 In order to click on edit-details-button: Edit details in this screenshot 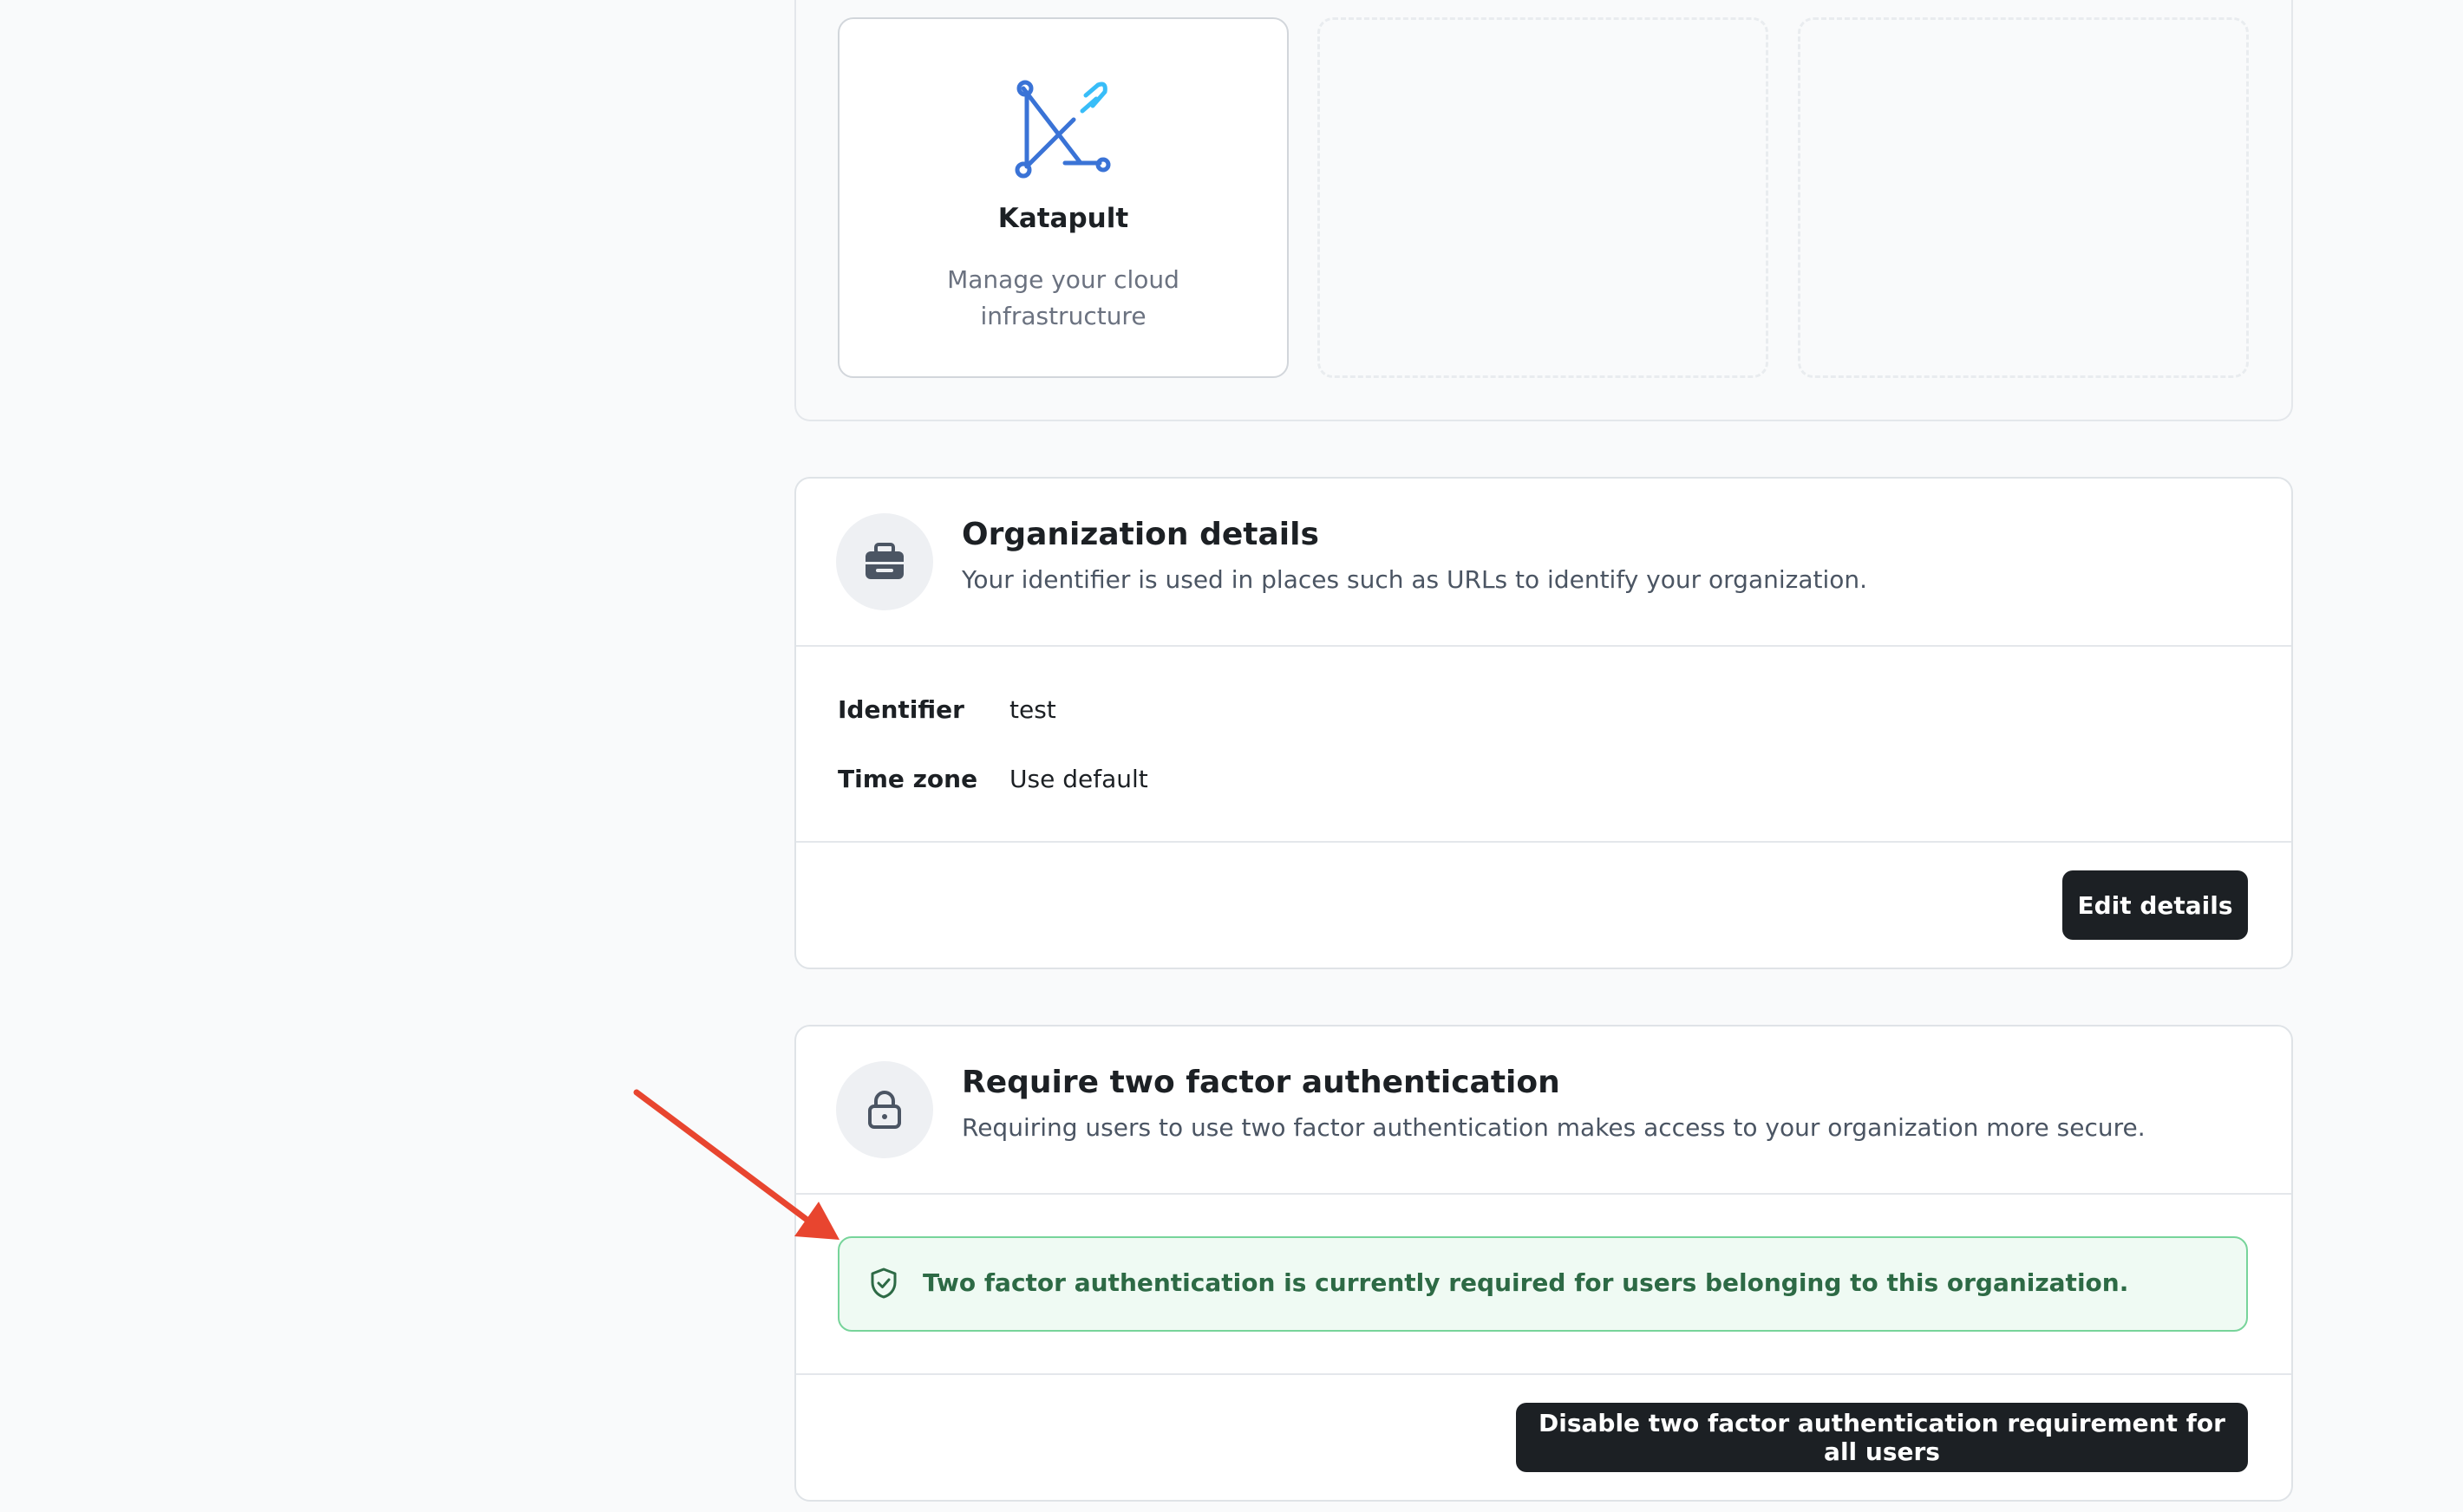, I will do `click(2155, 905)`.